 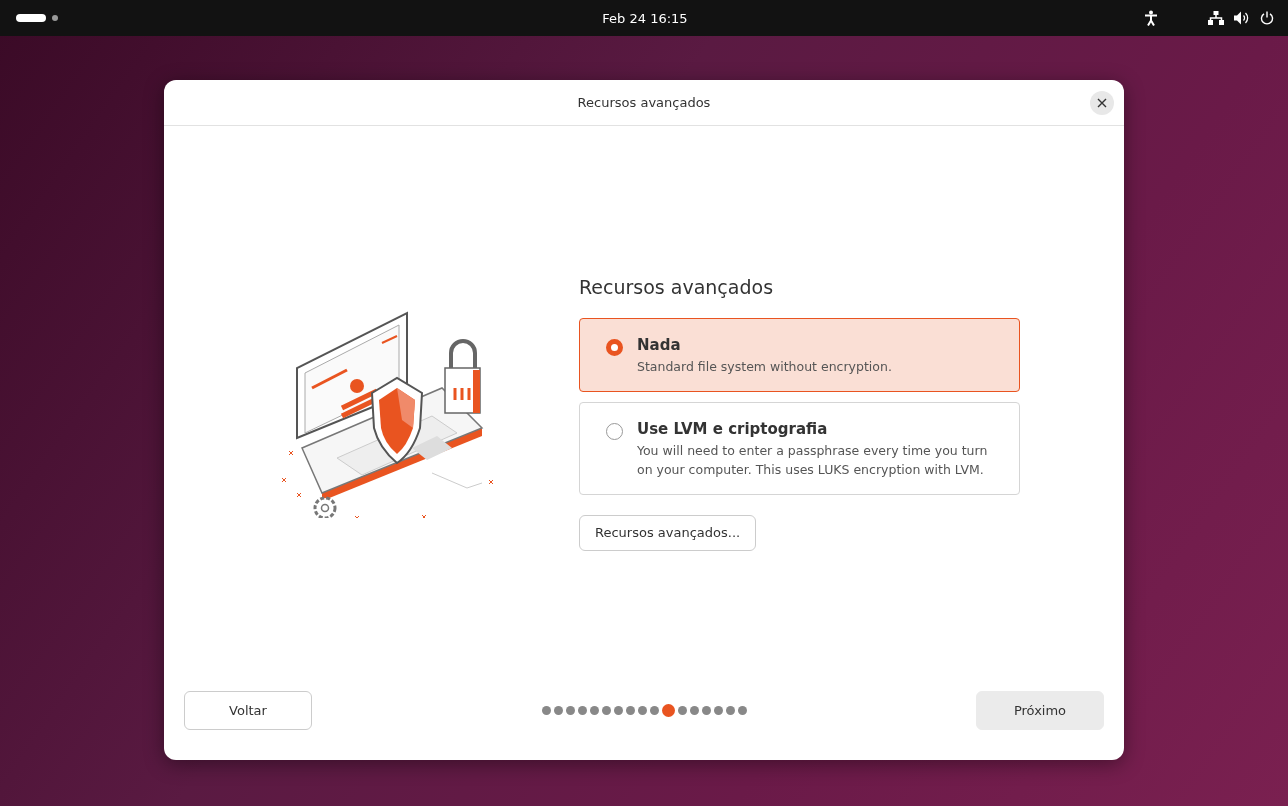 What do you see at coordinates (644, 102) in the screenshot?
I see `window-title: Recursos avançados` at bounding box center [644, 102].